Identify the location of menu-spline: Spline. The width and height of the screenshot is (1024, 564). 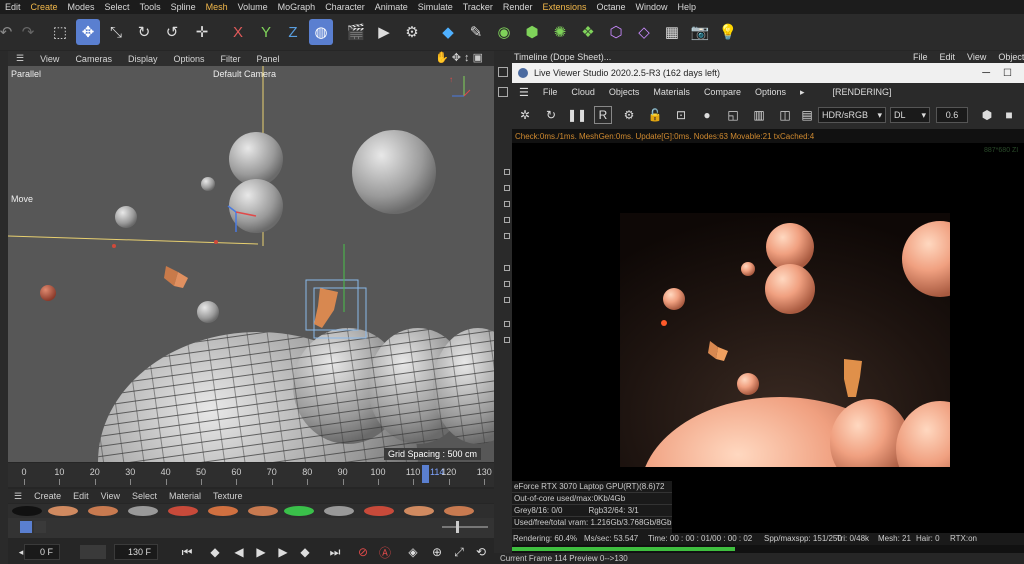
(183, 7).